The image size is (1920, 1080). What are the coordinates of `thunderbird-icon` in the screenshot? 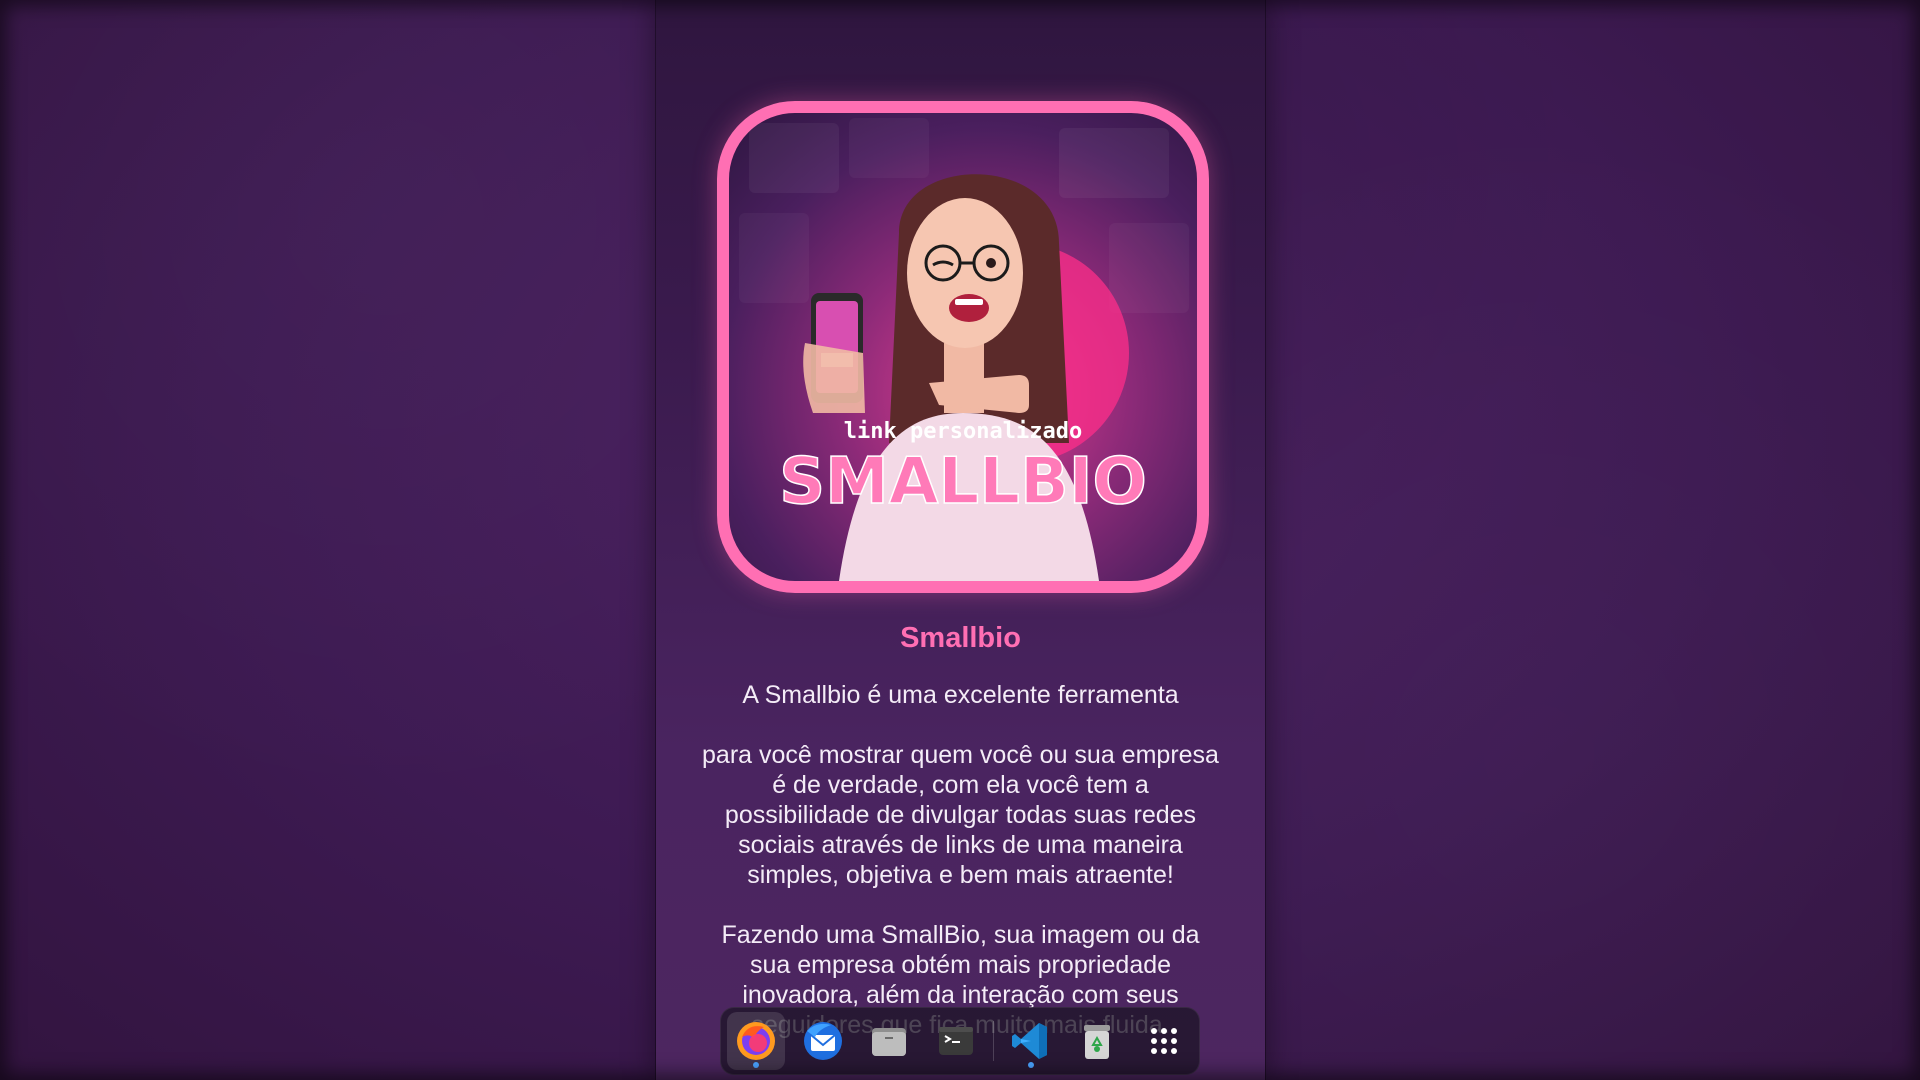 It's located at (822, 1041).